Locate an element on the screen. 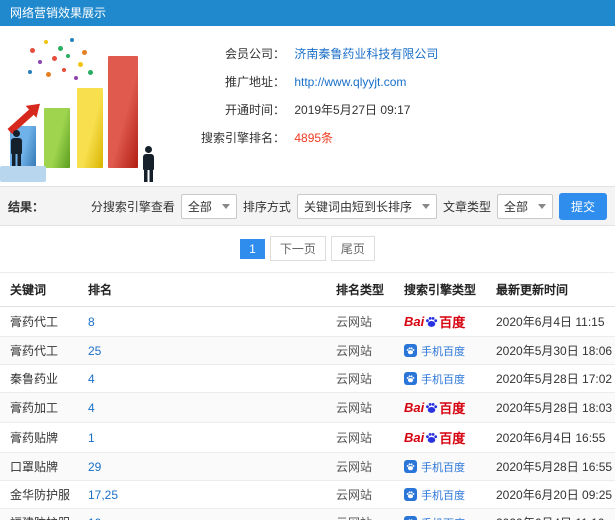 This screenshot has height=520, width=615. ranking-count-value: 4895条 is located at coordinates (314, 138).